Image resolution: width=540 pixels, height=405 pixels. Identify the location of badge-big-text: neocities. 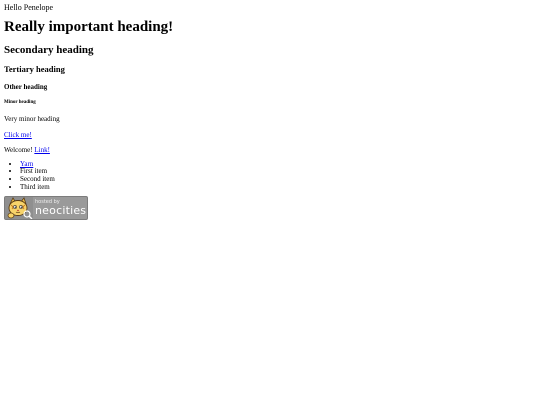
(61, 210).